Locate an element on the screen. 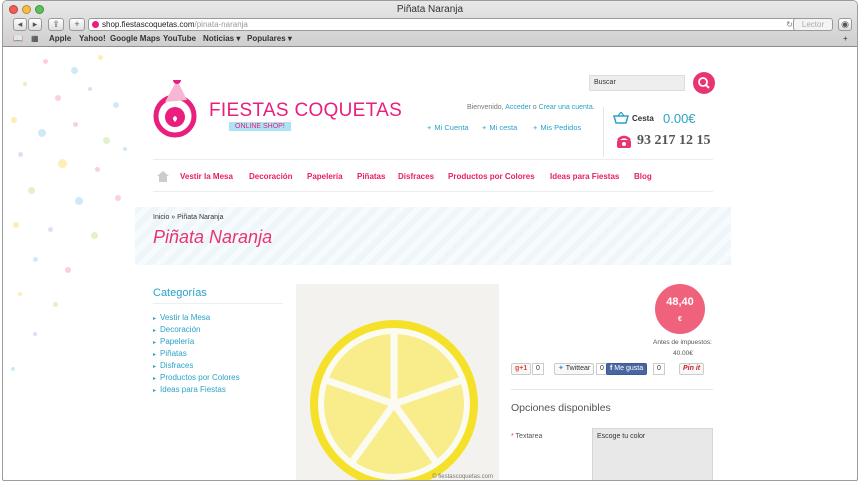  sidebar-item-label: Vestir la Mesa is located at coordinates (185, 317).